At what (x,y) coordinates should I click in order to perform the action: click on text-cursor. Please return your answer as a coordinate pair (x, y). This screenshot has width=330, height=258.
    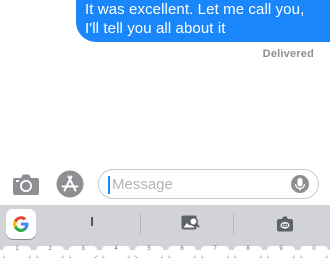
    Looking at the image, I should click on (109, 185).